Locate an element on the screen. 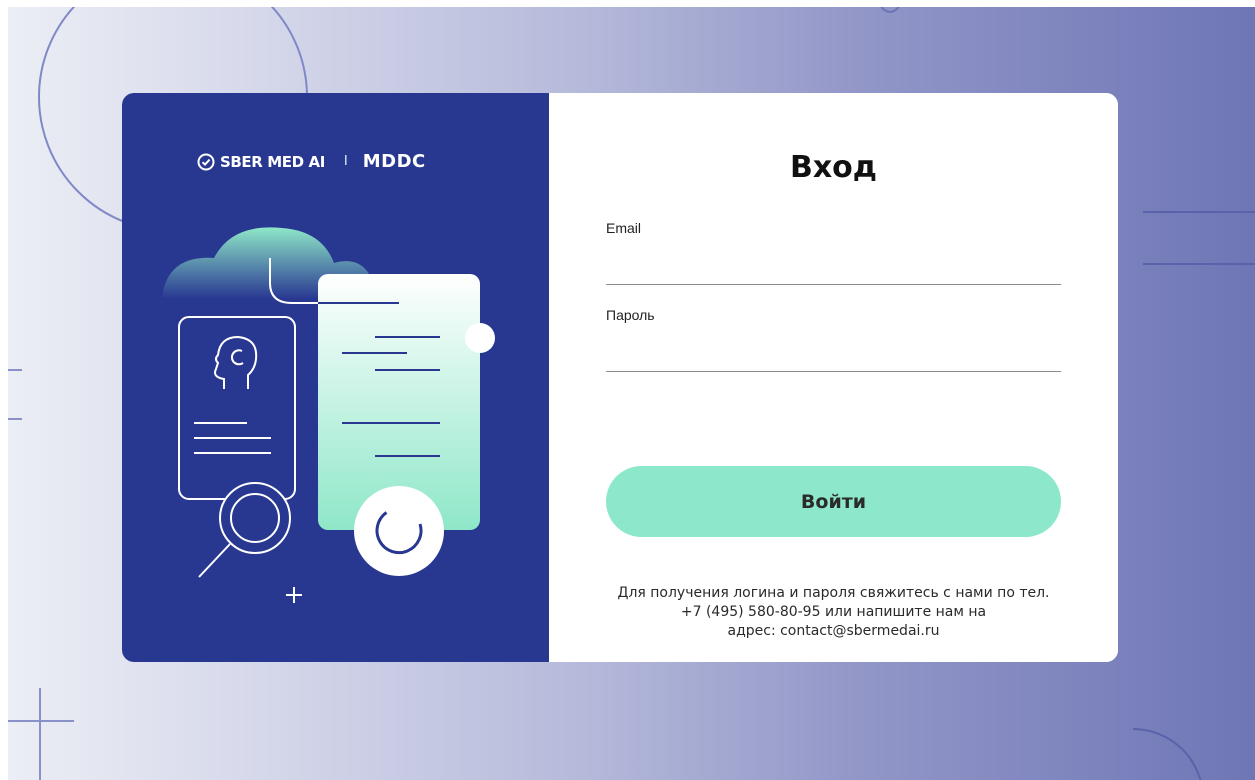  head-profile-icon is located at coordinates (236, 362).